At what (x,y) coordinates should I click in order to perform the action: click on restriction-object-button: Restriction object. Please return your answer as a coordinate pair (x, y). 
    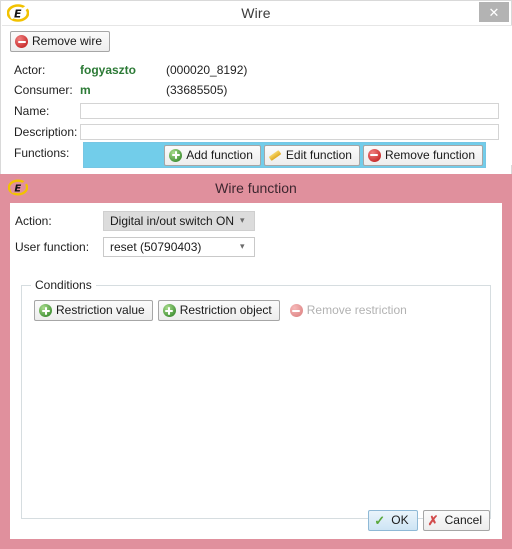
    Looking at the image, I should click on (218, 310).